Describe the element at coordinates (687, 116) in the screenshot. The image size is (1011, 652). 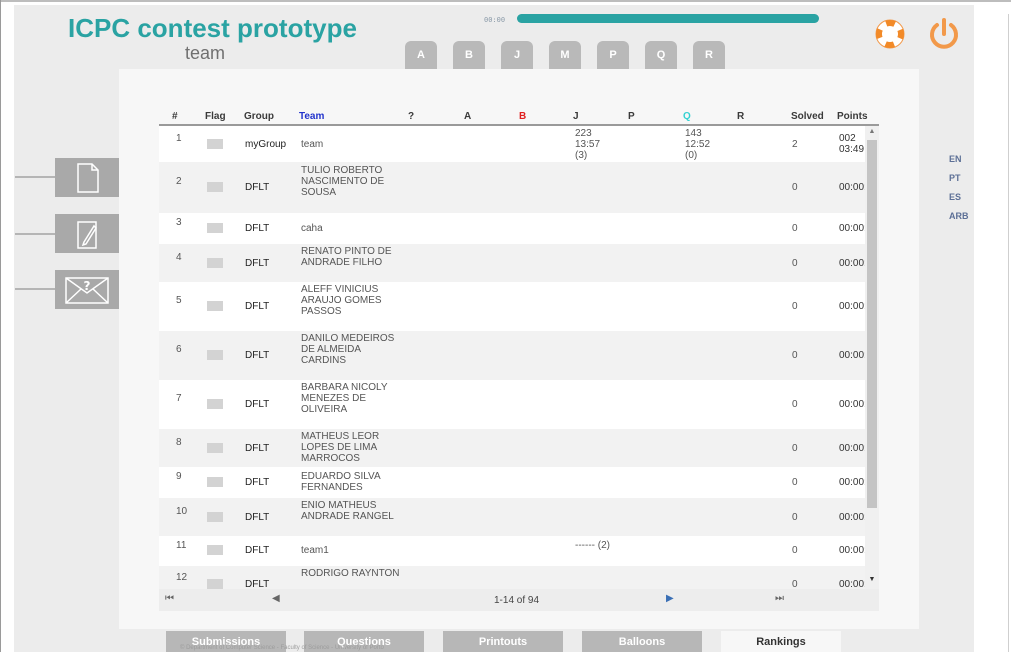
I see `col-problem-q: Q` at that location.